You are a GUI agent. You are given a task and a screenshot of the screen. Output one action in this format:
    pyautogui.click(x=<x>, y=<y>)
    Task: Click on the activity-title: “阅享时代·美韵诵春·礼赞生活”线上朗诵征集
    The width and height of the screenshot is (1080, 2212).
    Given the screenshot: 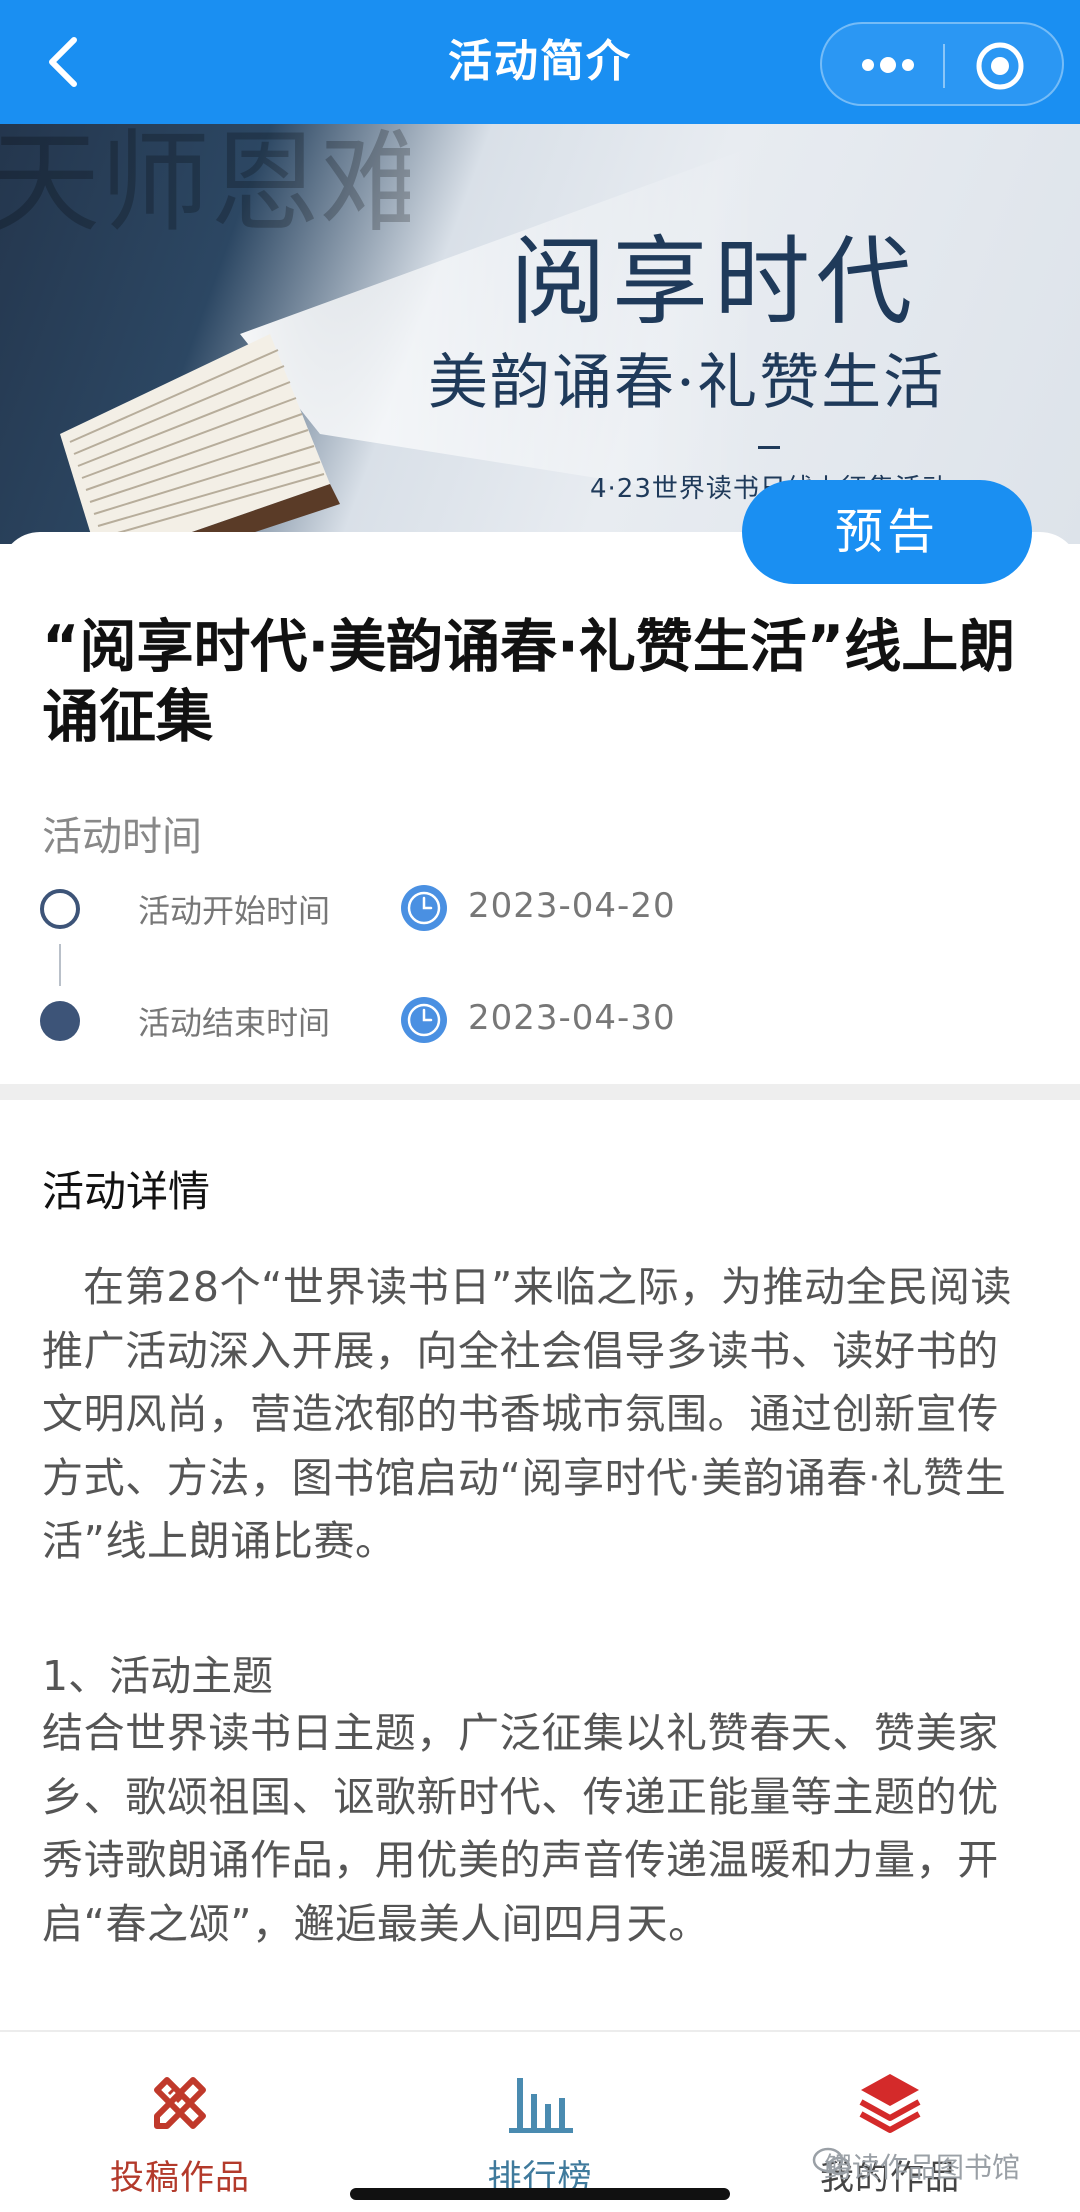 What is the action you would take?
    pyautogui.click(x=529, y=682)
    